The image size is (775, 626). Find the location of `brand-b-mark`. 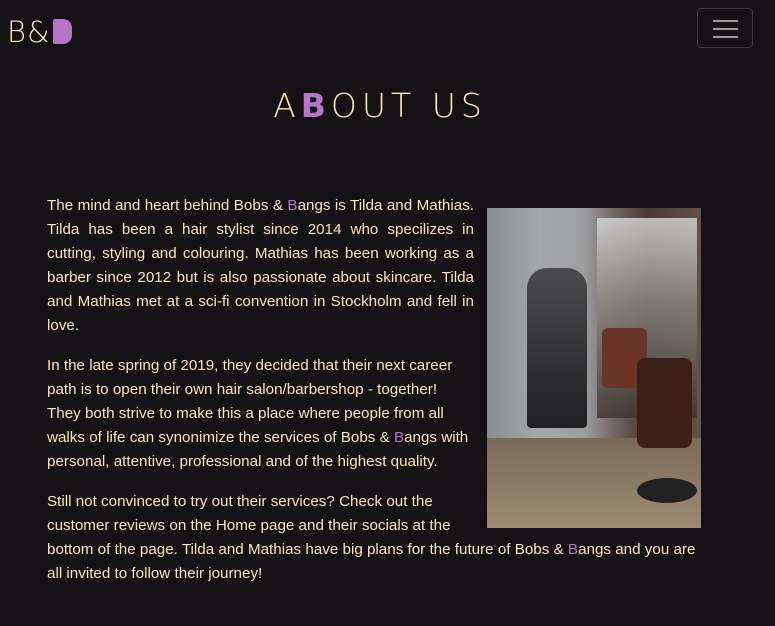

brand-b-mark is located at coordinates (62, 31).